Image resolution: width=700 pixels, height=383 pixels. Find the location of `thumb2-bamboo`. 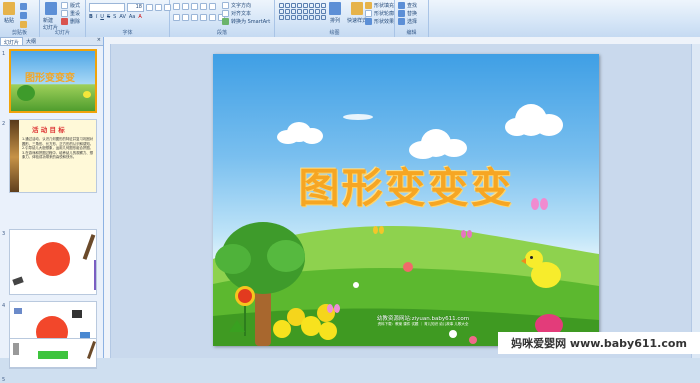

thumb2-bamboo is located at coordinates (14, 156).